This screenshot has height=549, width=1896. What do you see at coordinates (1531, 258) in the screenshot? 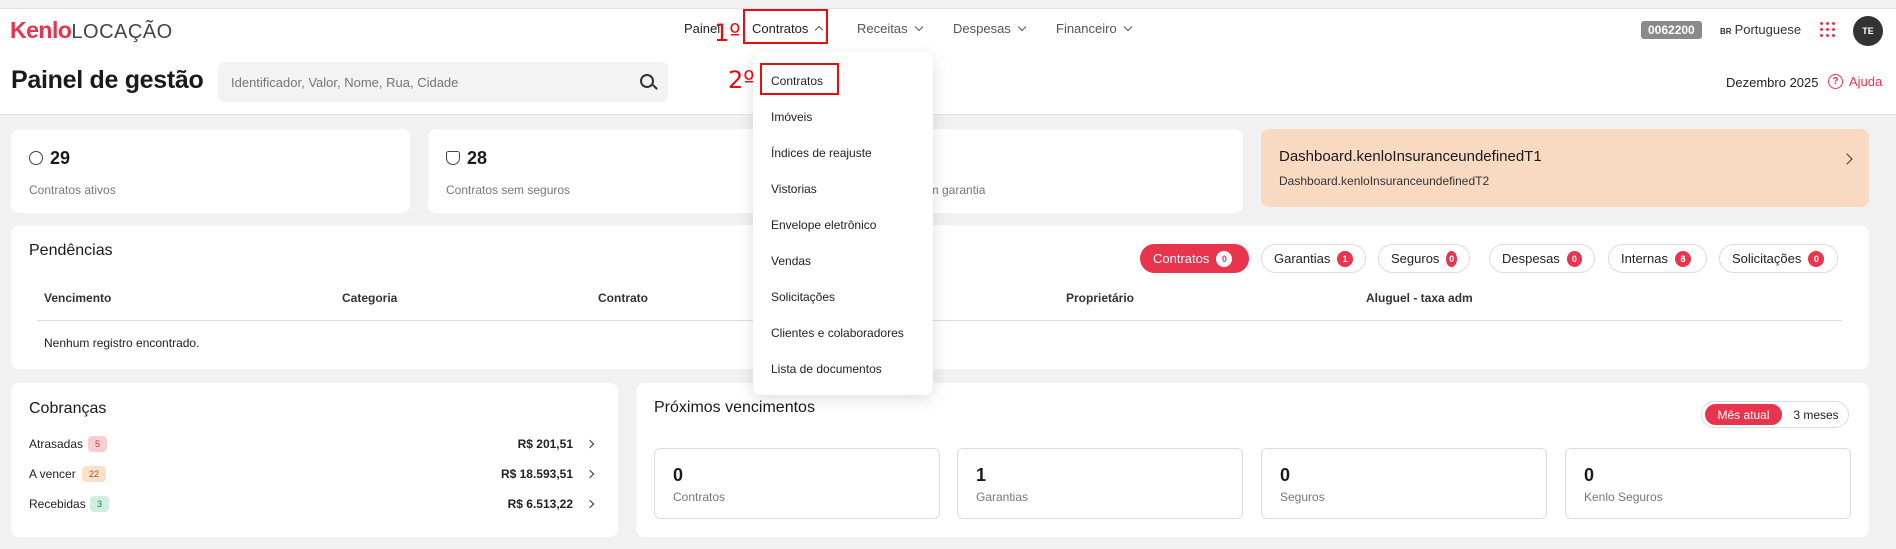
I see `chip-label: Despesas` at bounding box center [1531, 258].